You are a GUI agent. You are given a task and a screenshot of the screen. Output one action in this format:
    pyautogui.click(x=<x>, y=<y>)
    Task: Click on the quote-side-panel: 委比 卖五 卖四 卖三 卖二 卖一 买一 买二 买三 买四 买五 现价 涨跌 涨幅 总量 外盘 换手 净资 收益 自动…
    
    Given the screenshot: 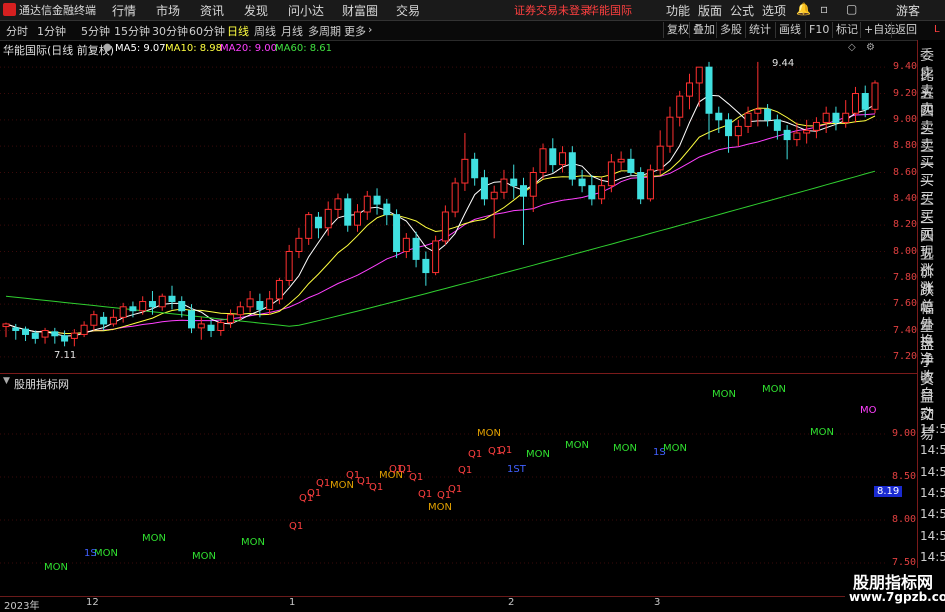 What is the action you would take?
    pyautogui.click(x=931, y=315)
    